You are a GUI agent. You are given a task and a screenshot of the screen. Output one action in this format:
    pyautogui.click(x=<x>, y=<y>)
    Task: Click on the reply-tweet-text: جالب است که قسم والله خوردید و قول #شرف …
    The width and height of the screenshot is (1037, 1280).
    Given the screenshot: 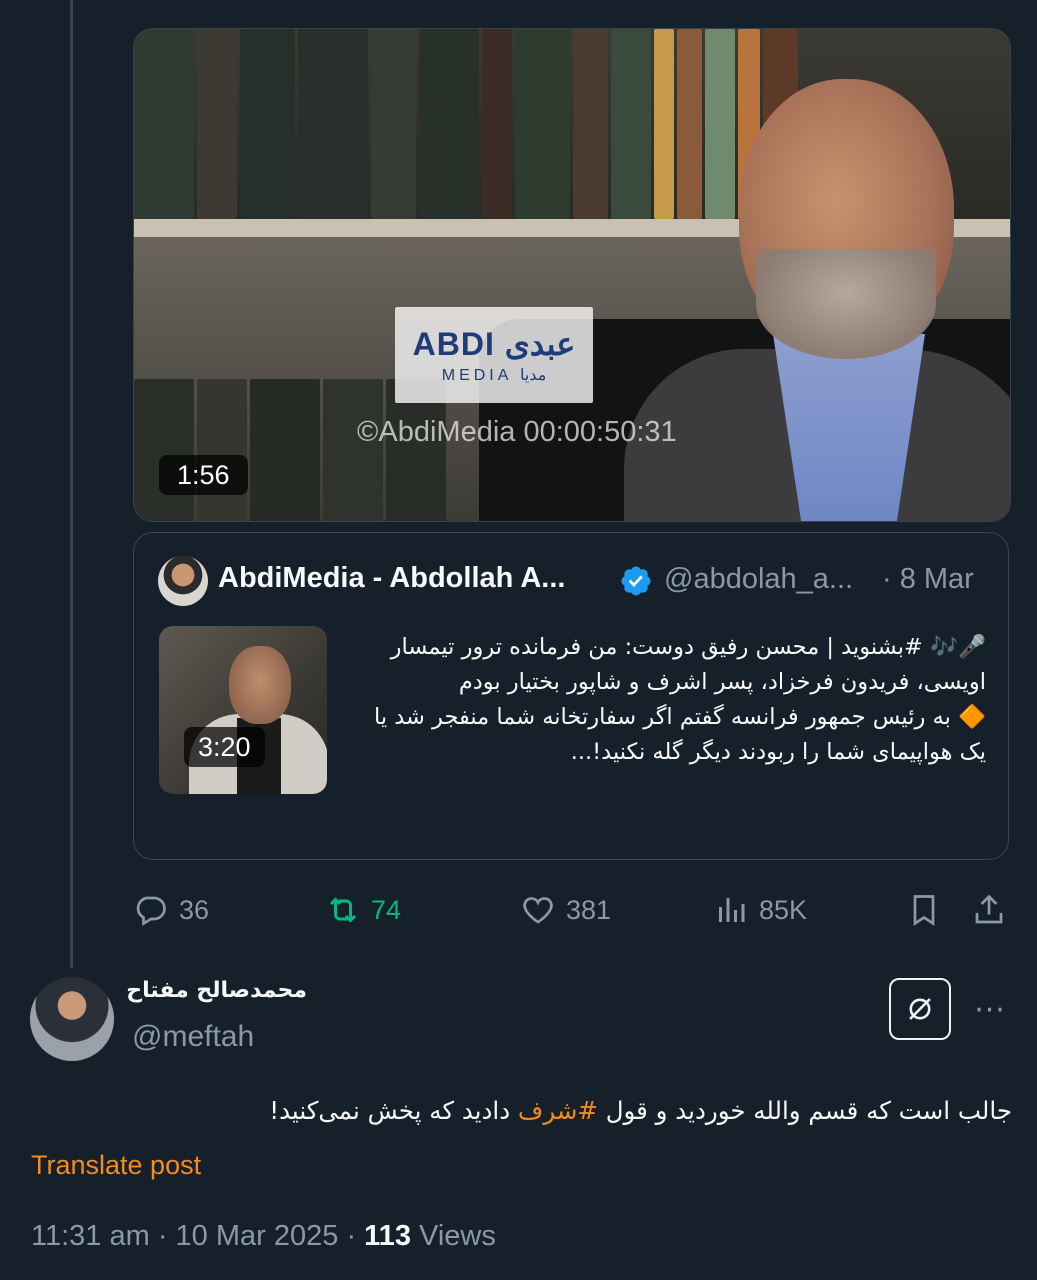 What is the action you would take?
    pyautogui.click(x=606, y=1110)
    